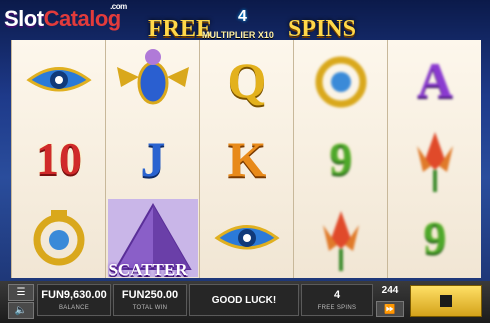 The height and width of the screenshot is (323, 490). I want to click on free-spins-display: 4 FREE SPINS, so click(337, 300).